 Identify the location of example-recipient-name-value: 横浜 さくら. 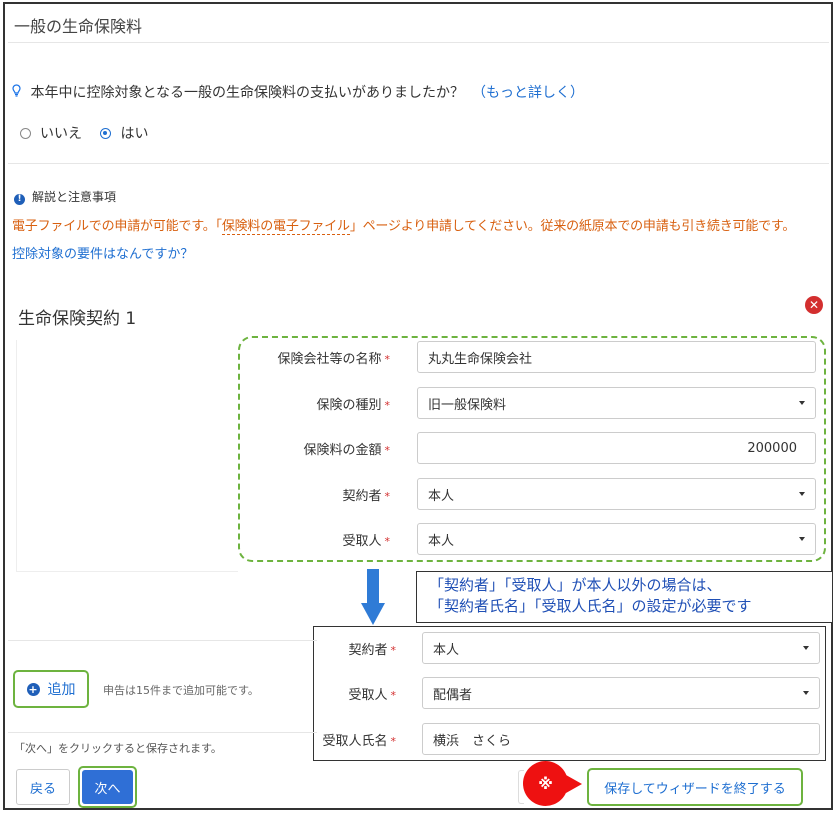
(472, 741).